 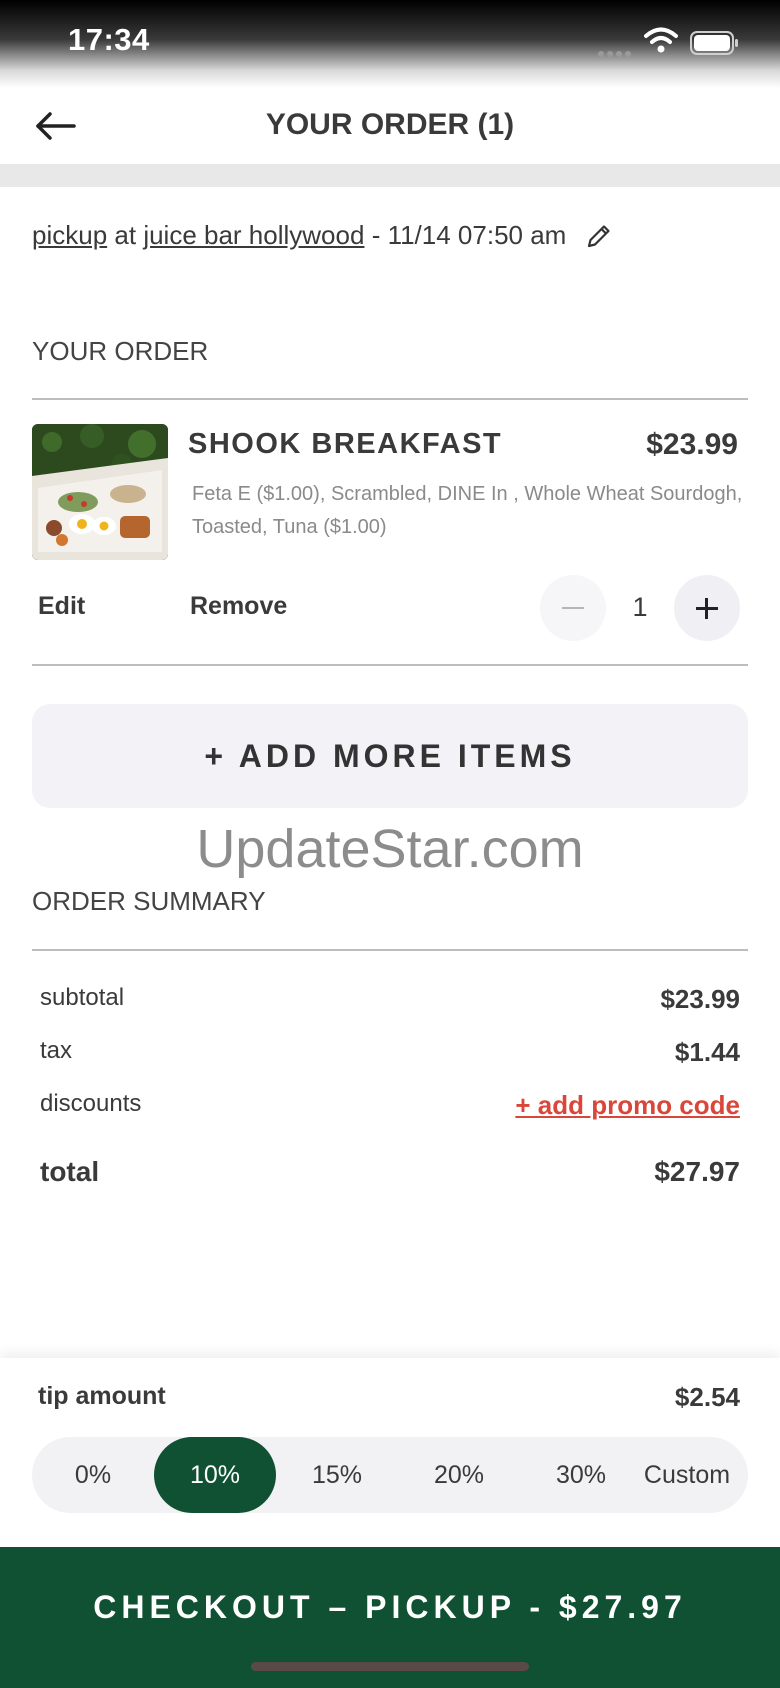 What do you see at coordinates (82, 997) in the screenshot?
I see `subtotal-label: subtotal` at bounding box center [82, 997].